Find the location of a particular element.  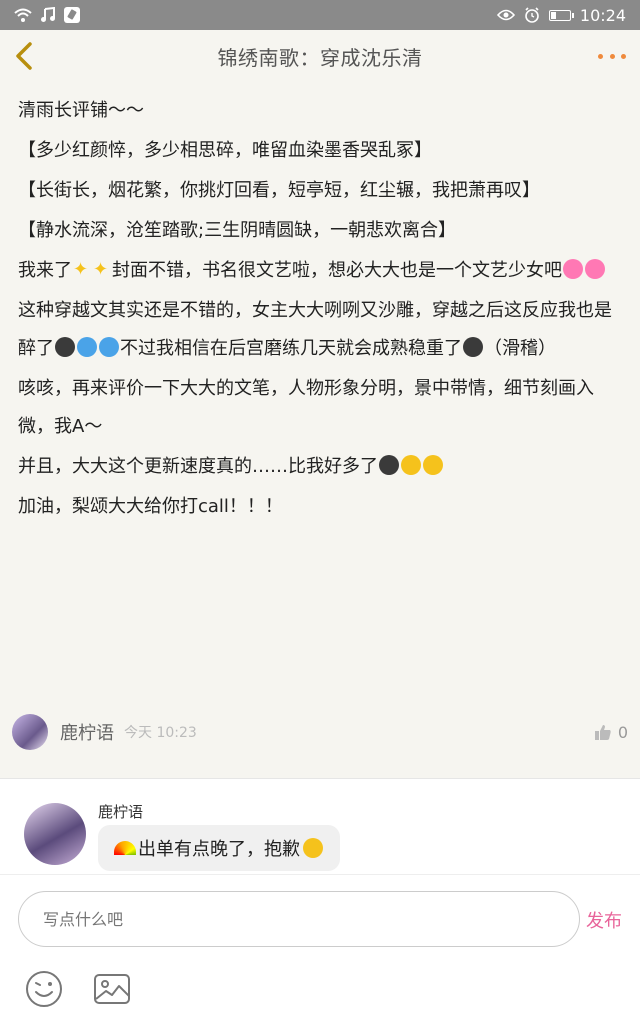

paragraph: 并且，大大这个更新速度真的……比我好多了 is located at coordinates (320, 467).